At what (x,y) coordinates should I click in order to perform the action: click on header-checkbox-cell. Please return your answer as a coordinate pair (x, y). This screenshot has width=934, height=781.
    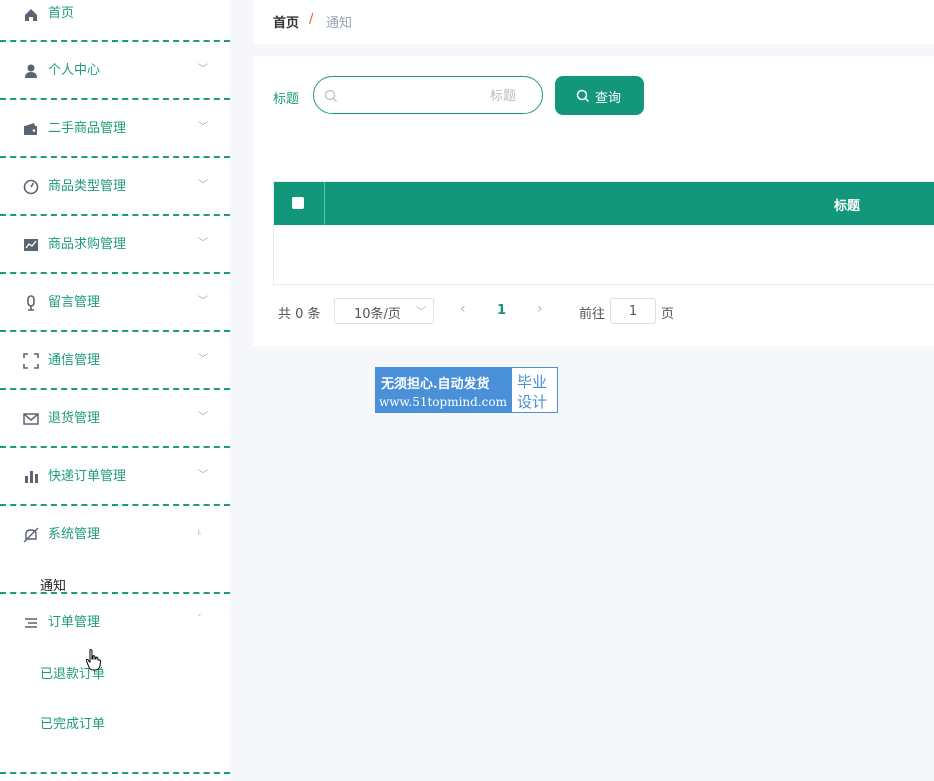
    Looking at the image, I should click on (299, 203).